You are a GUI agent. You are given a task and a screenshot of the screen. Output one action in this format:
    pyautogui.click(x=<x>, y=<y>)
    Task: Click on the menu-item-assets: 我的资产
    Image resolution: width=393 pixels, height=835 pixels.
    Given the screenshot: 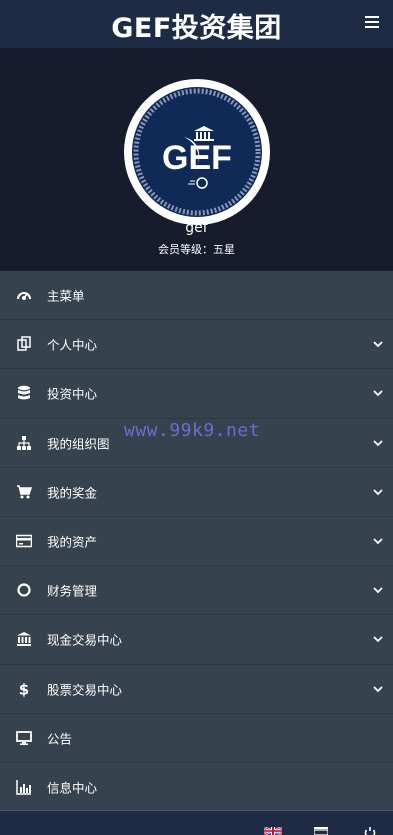 What is the action you would take?
    pyautogui.click(x=196, y=541)
    